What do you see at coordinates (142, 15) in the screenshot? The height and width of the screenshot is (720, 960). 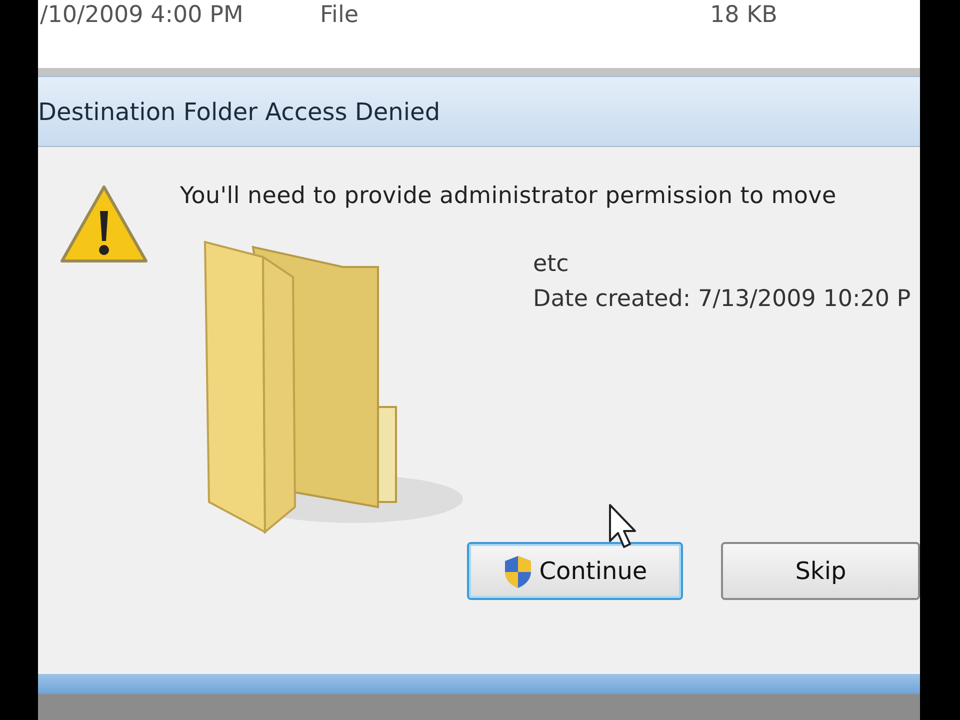 I see `date-modified-text: /10/2009 4:00 PM` at bounding box center [142, 15].